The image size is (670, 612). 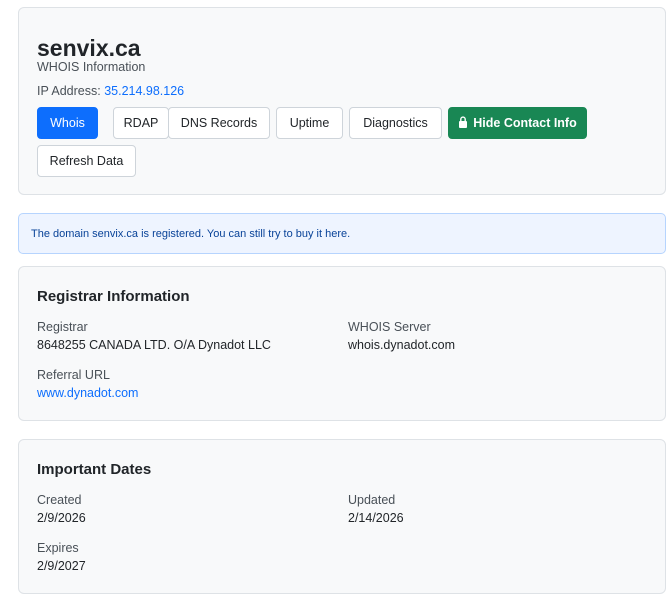 What do you see at coordinates (395, 123) in the screenshot?
I see `tab-diagnostics: Diagnostics` at bounding box center [395, 123].